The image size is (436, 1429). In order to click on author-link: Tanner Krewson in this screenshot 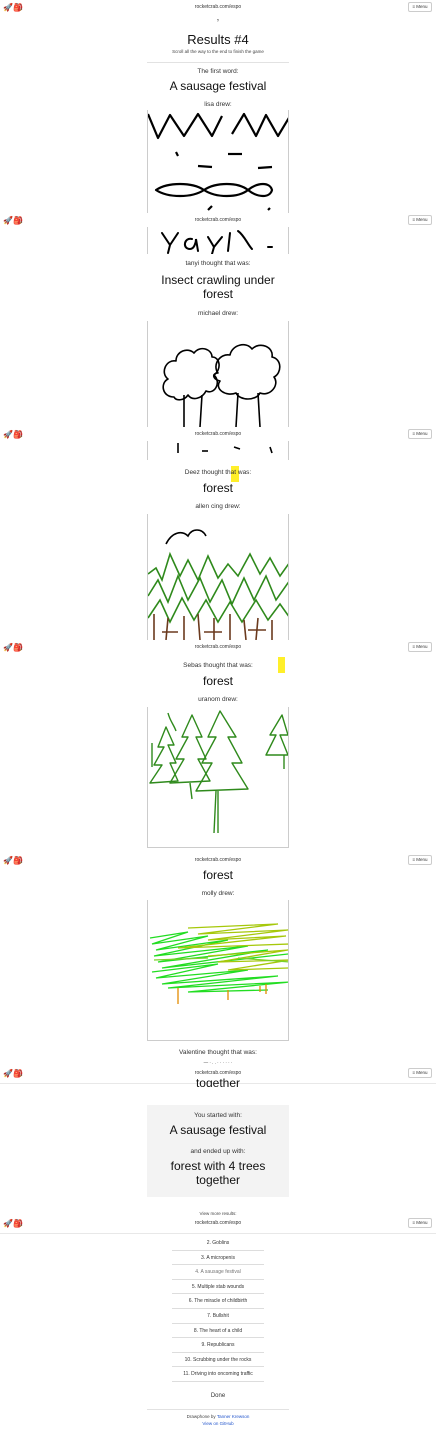, I will do `click(233, 1416)`.